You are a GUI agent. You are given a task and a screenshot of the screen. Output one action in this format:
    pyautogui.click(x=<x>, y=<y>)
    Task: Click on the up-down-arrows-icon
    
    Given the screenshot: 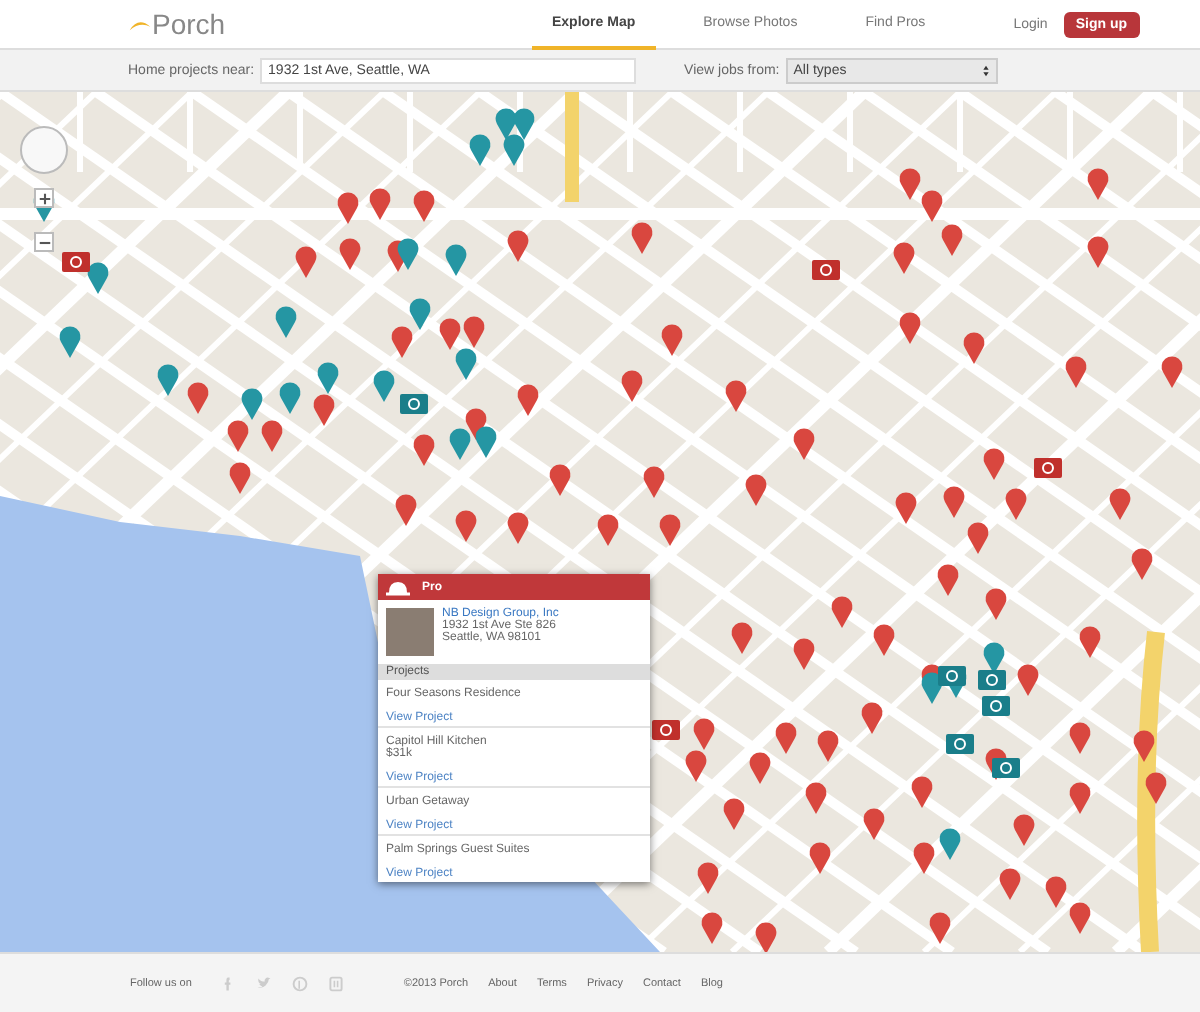 What is the action you would take?
    pyautogui.click(x=985, y=70)
    